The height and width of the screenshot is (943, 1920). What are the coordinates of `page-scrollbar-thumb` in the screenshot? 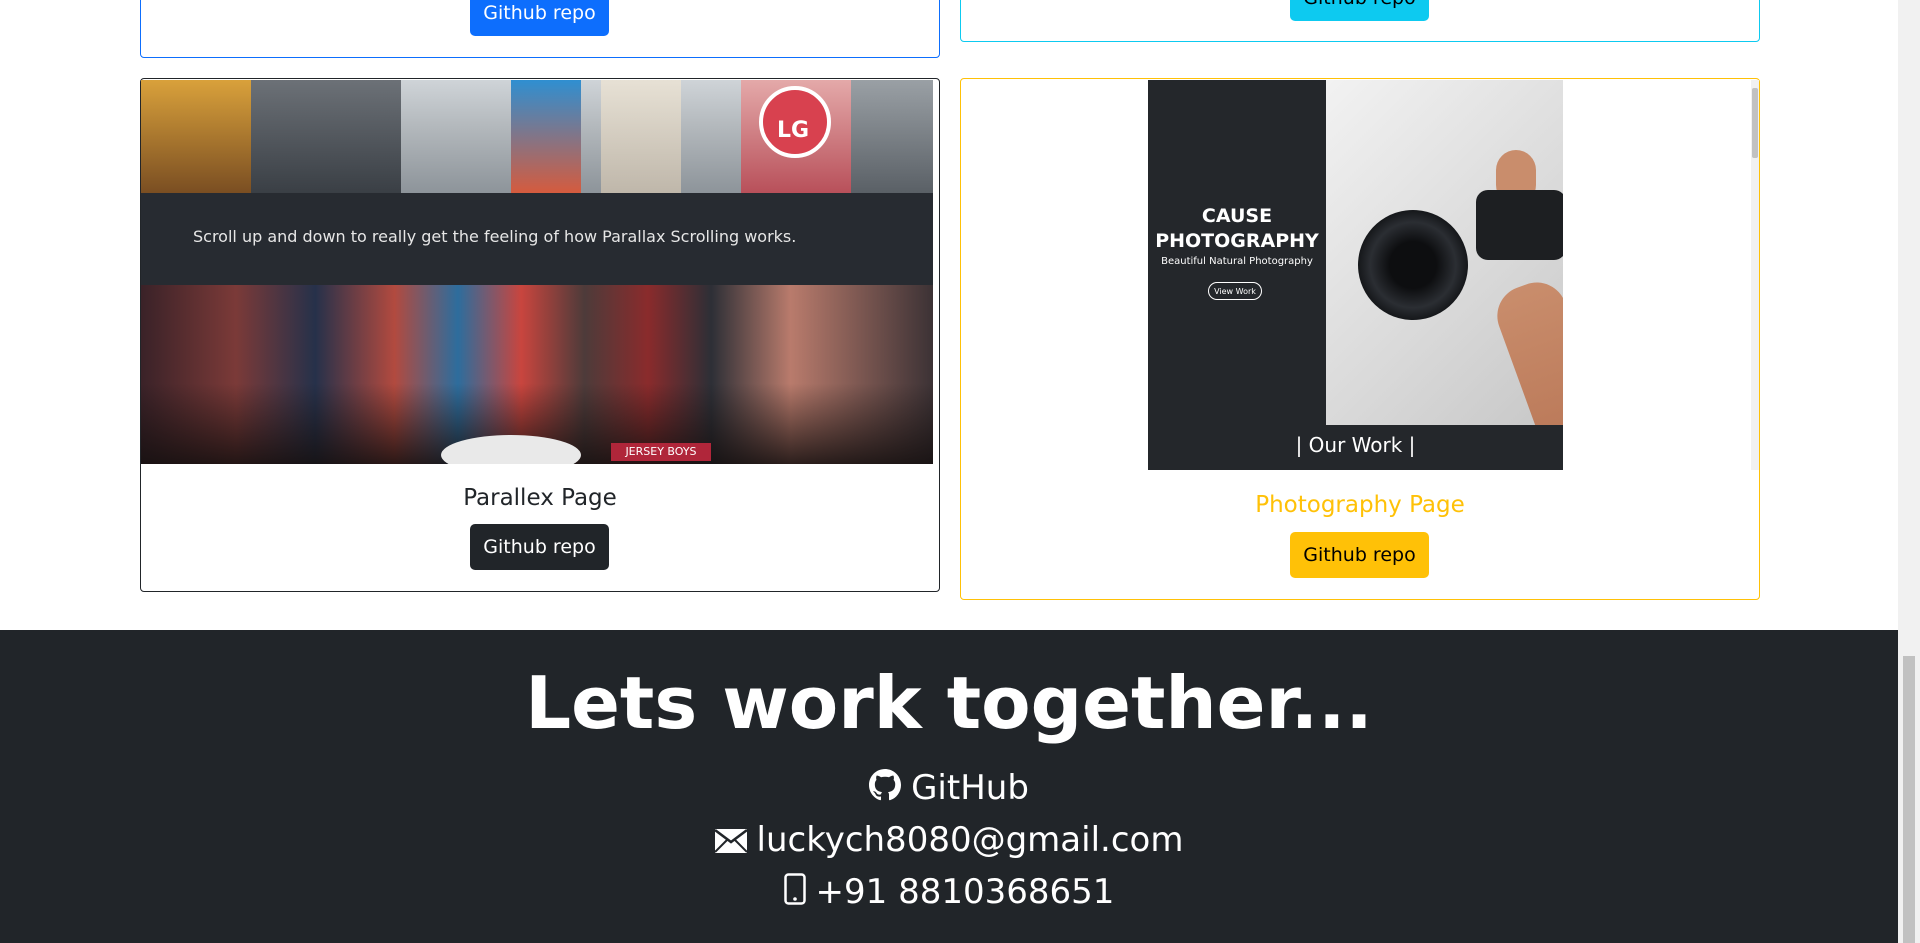 It's located at (1909, 799).